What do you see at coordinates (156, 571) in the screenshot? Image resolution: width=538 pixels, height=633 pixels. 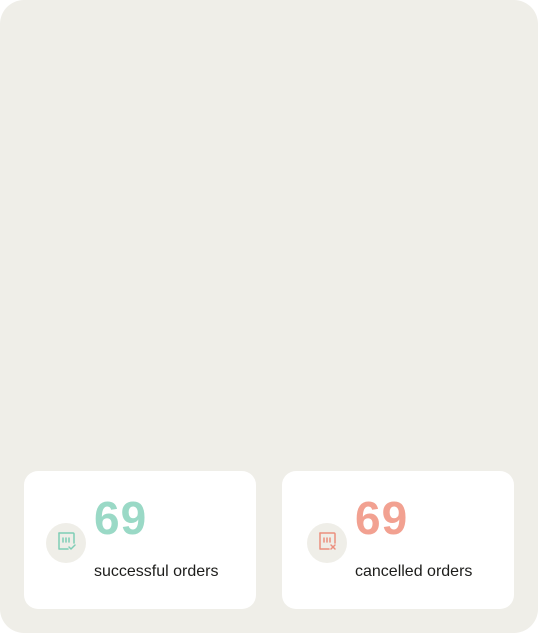 I see `successful-orders-label: successful orders` at bounding box center [156, 571].